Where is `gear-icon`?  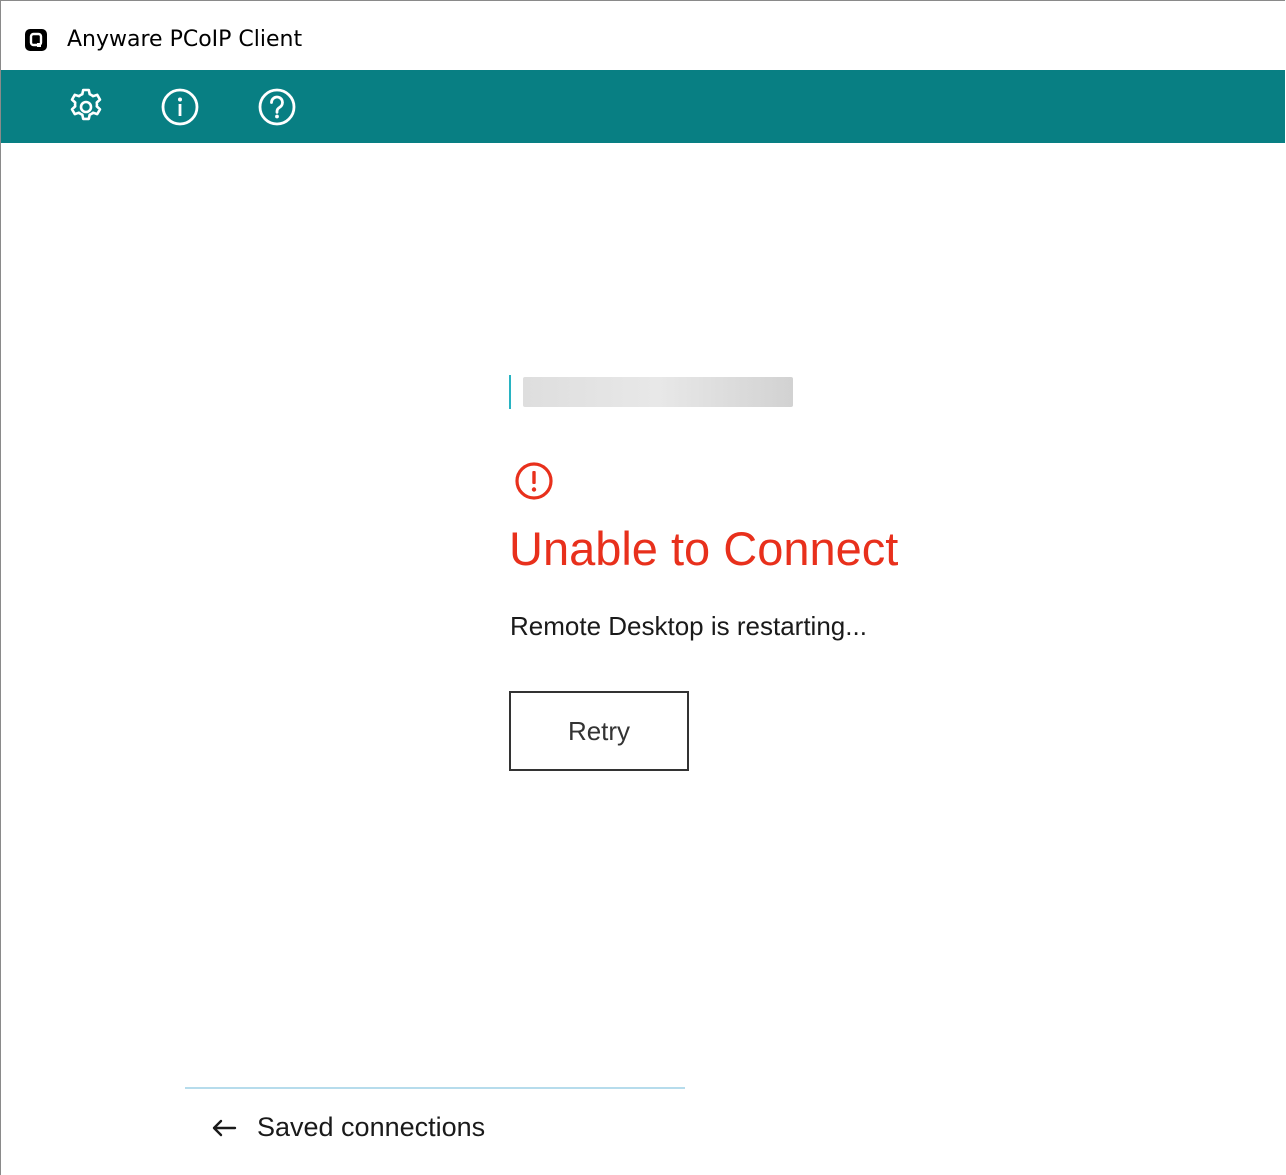 gear-icon is located at coordinates (86, 104).